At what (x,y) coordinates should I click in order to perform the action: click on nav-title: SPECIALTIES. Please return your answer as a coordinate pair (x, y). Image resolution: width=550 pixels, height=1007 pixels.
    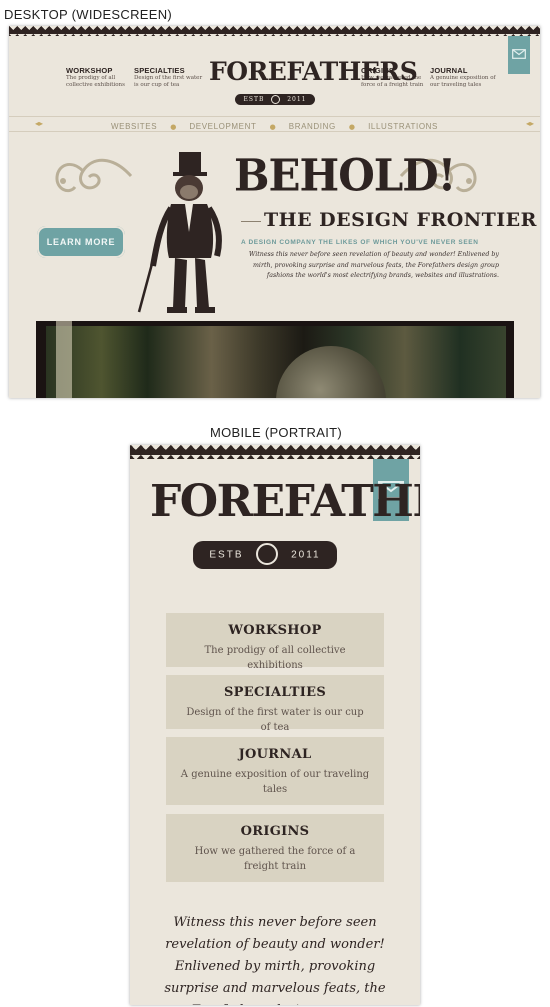
    Looking at the image, I should click on (159, 70).